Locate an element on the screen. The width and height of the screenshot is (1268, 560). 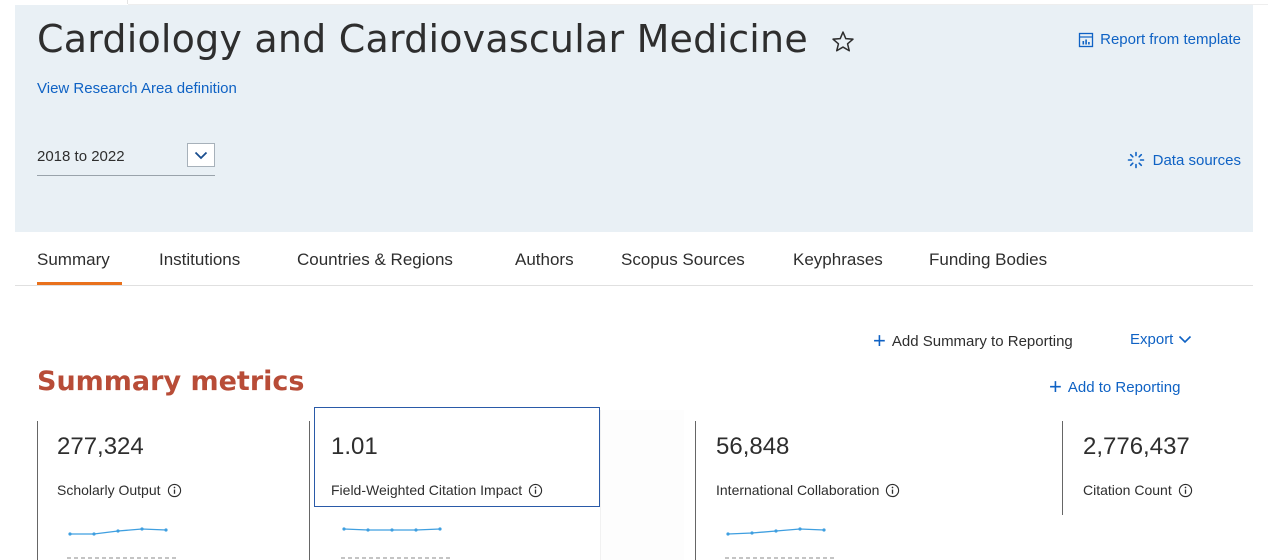
export-label: Export is located at coordinates (1152, 339).